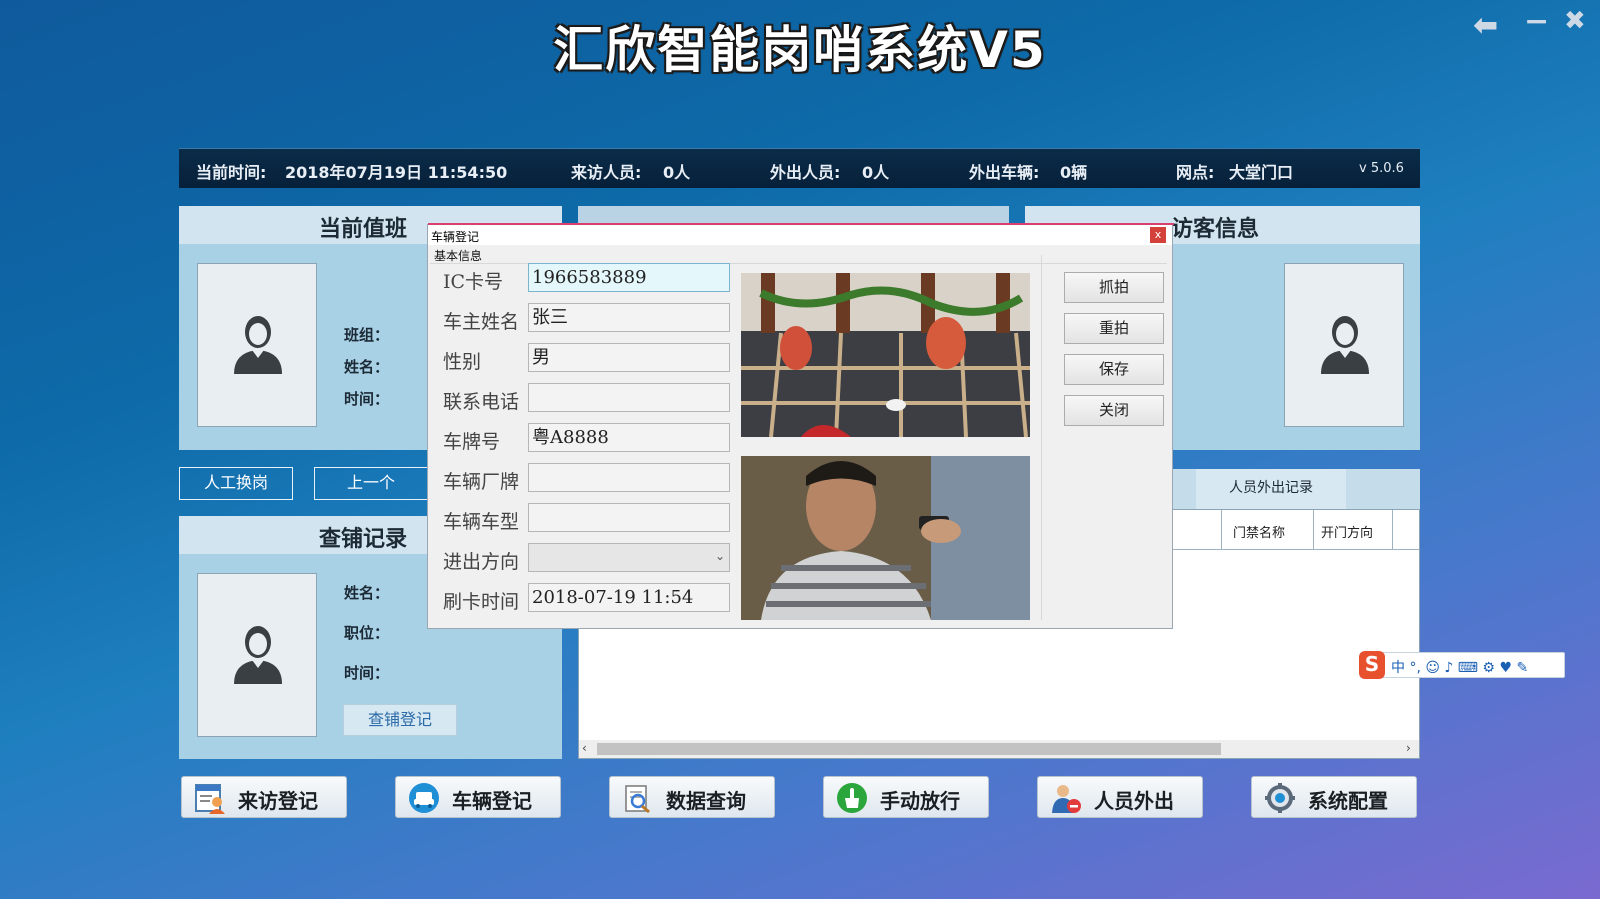 This screenshot has width=1600, height=899. Describe the element at coordinates (472, 442) in the screenshot. I see `plate-label: 车牌号` at that location.